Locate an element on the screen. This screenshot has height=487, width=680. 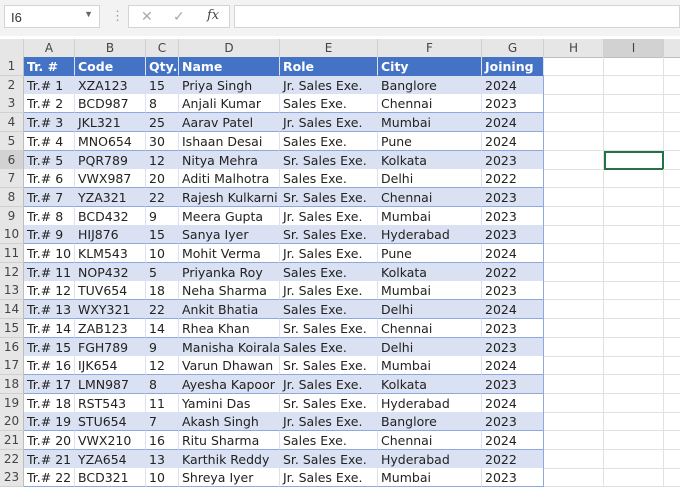
row-header: 1 is located at coordinates (12, 66).